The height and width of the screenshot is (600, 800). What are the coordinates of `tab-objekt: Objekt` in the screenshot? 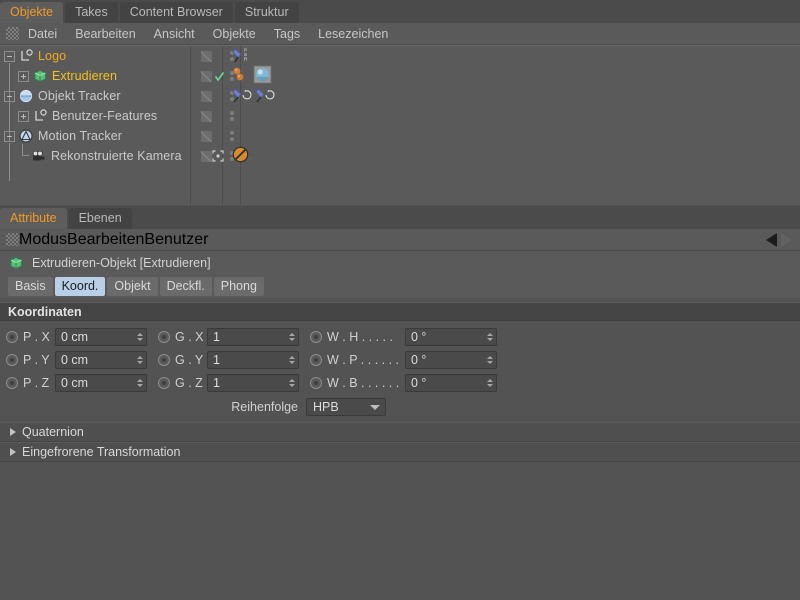 It's located at (132, 286).